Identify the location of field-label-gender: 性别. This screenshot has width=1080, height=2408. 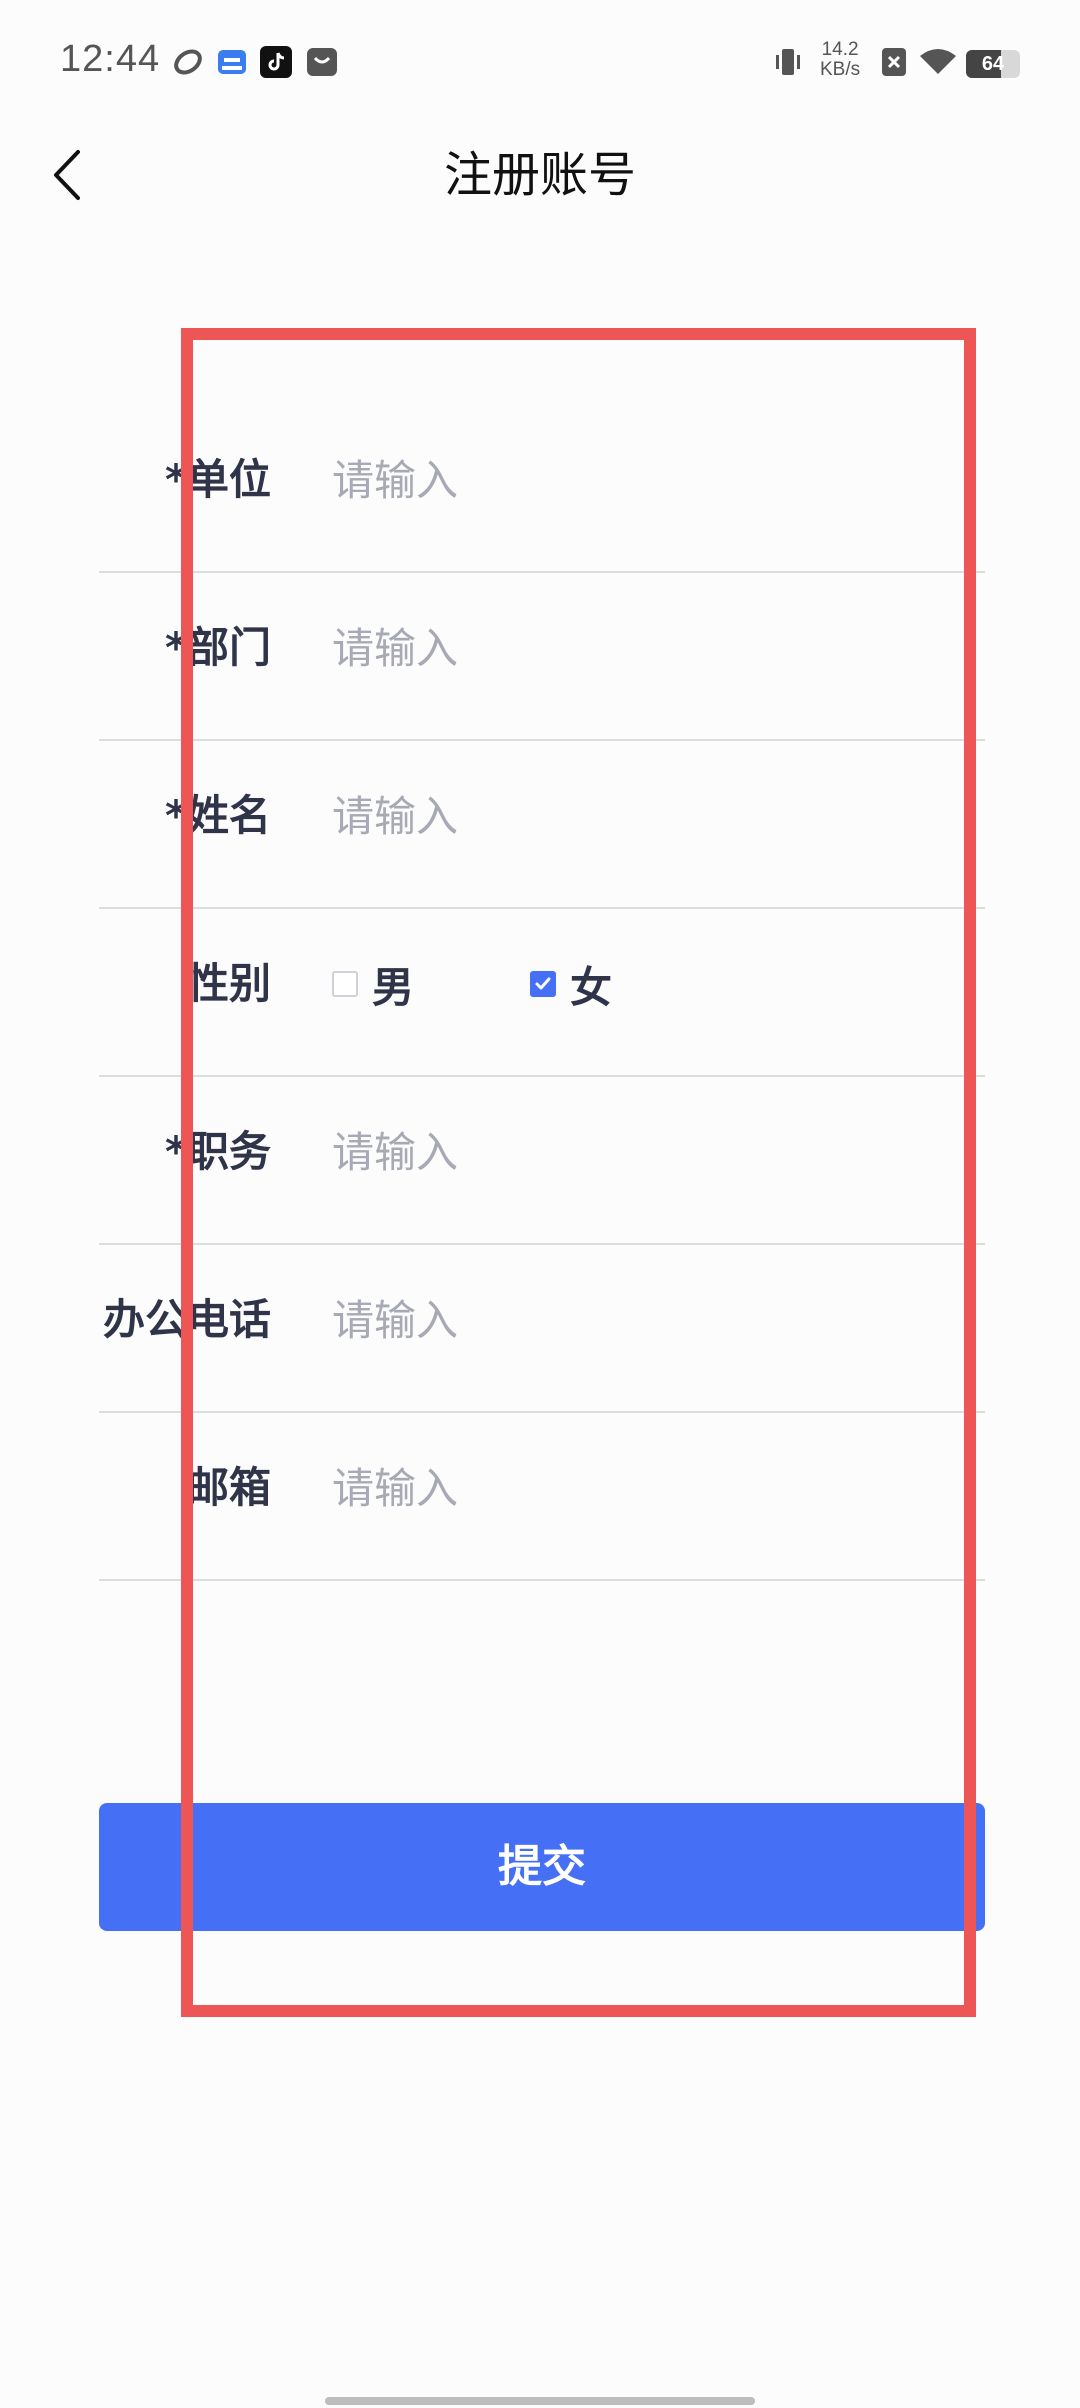
(228, 983).